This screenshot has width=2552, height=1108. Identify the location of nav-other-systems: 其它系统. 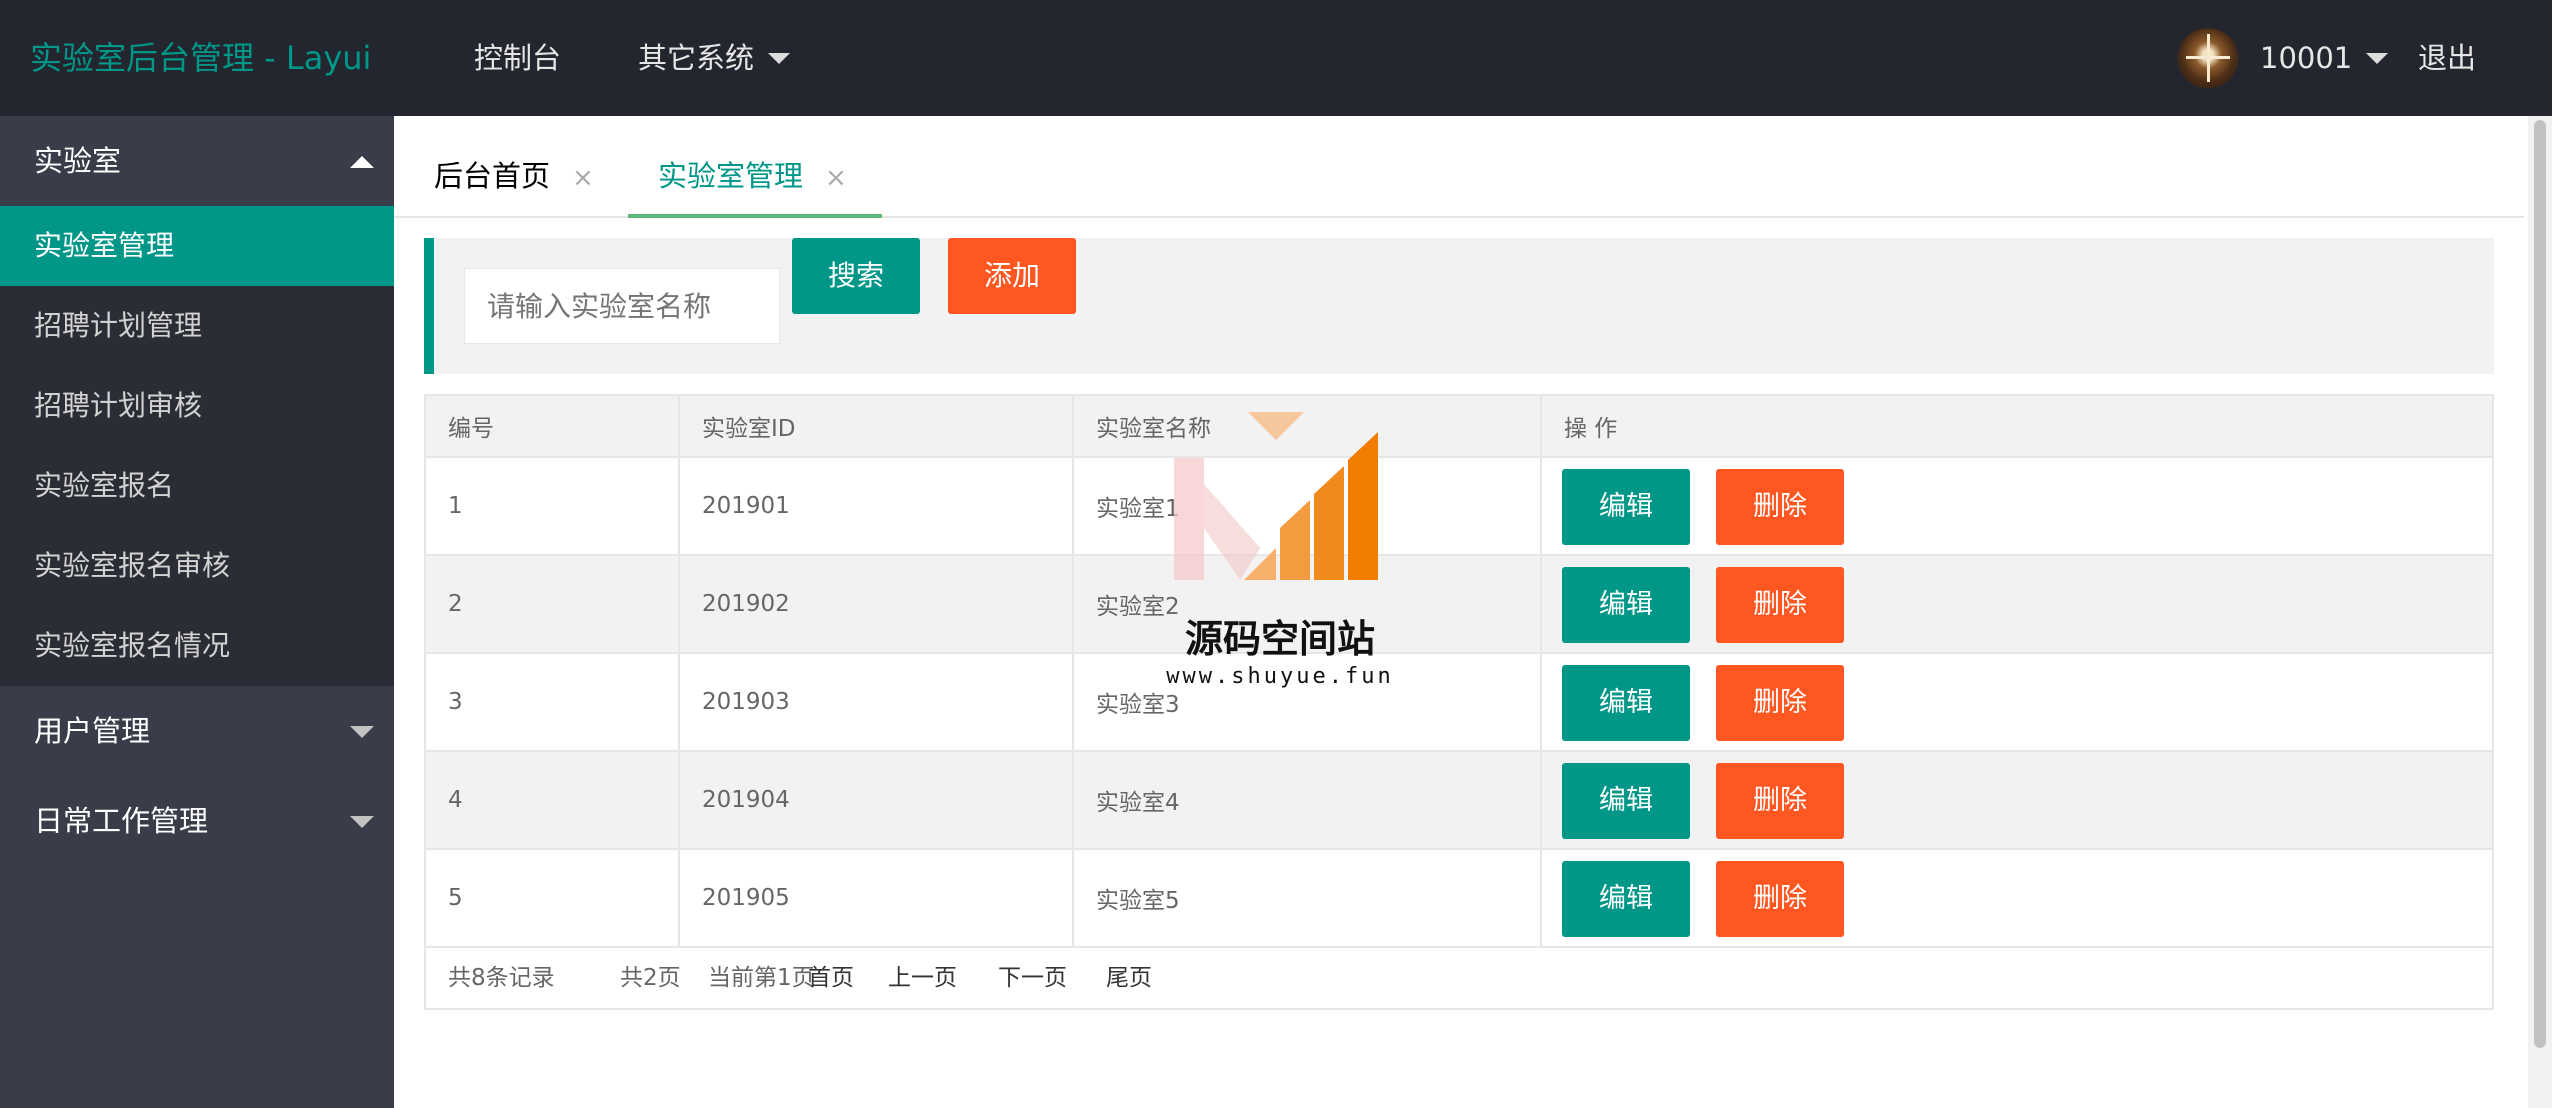
(714, 58).